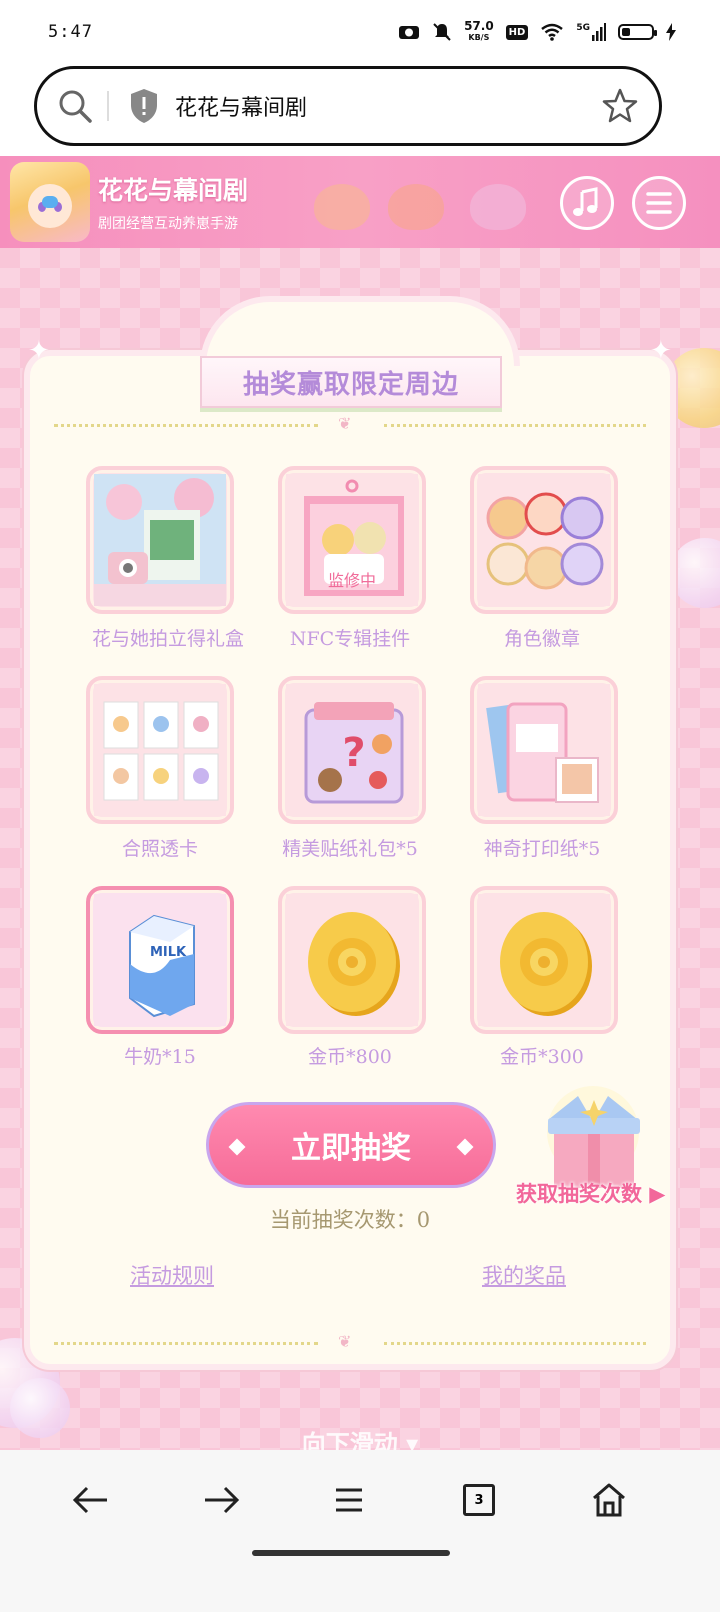 The image size is (720, 1612). I want to click on prize-print-paper, so click(544, 750).